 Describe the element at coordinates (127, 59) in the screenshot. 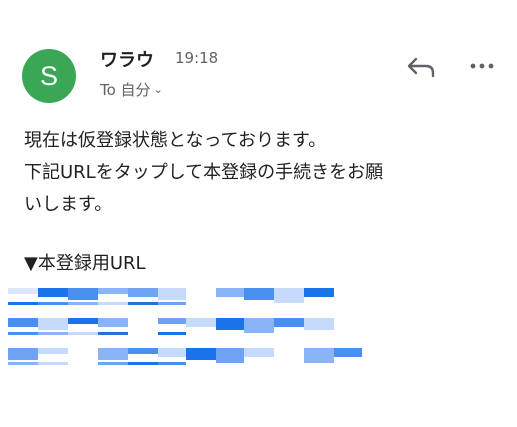

I see `sender-name: ワラウ` at that location.